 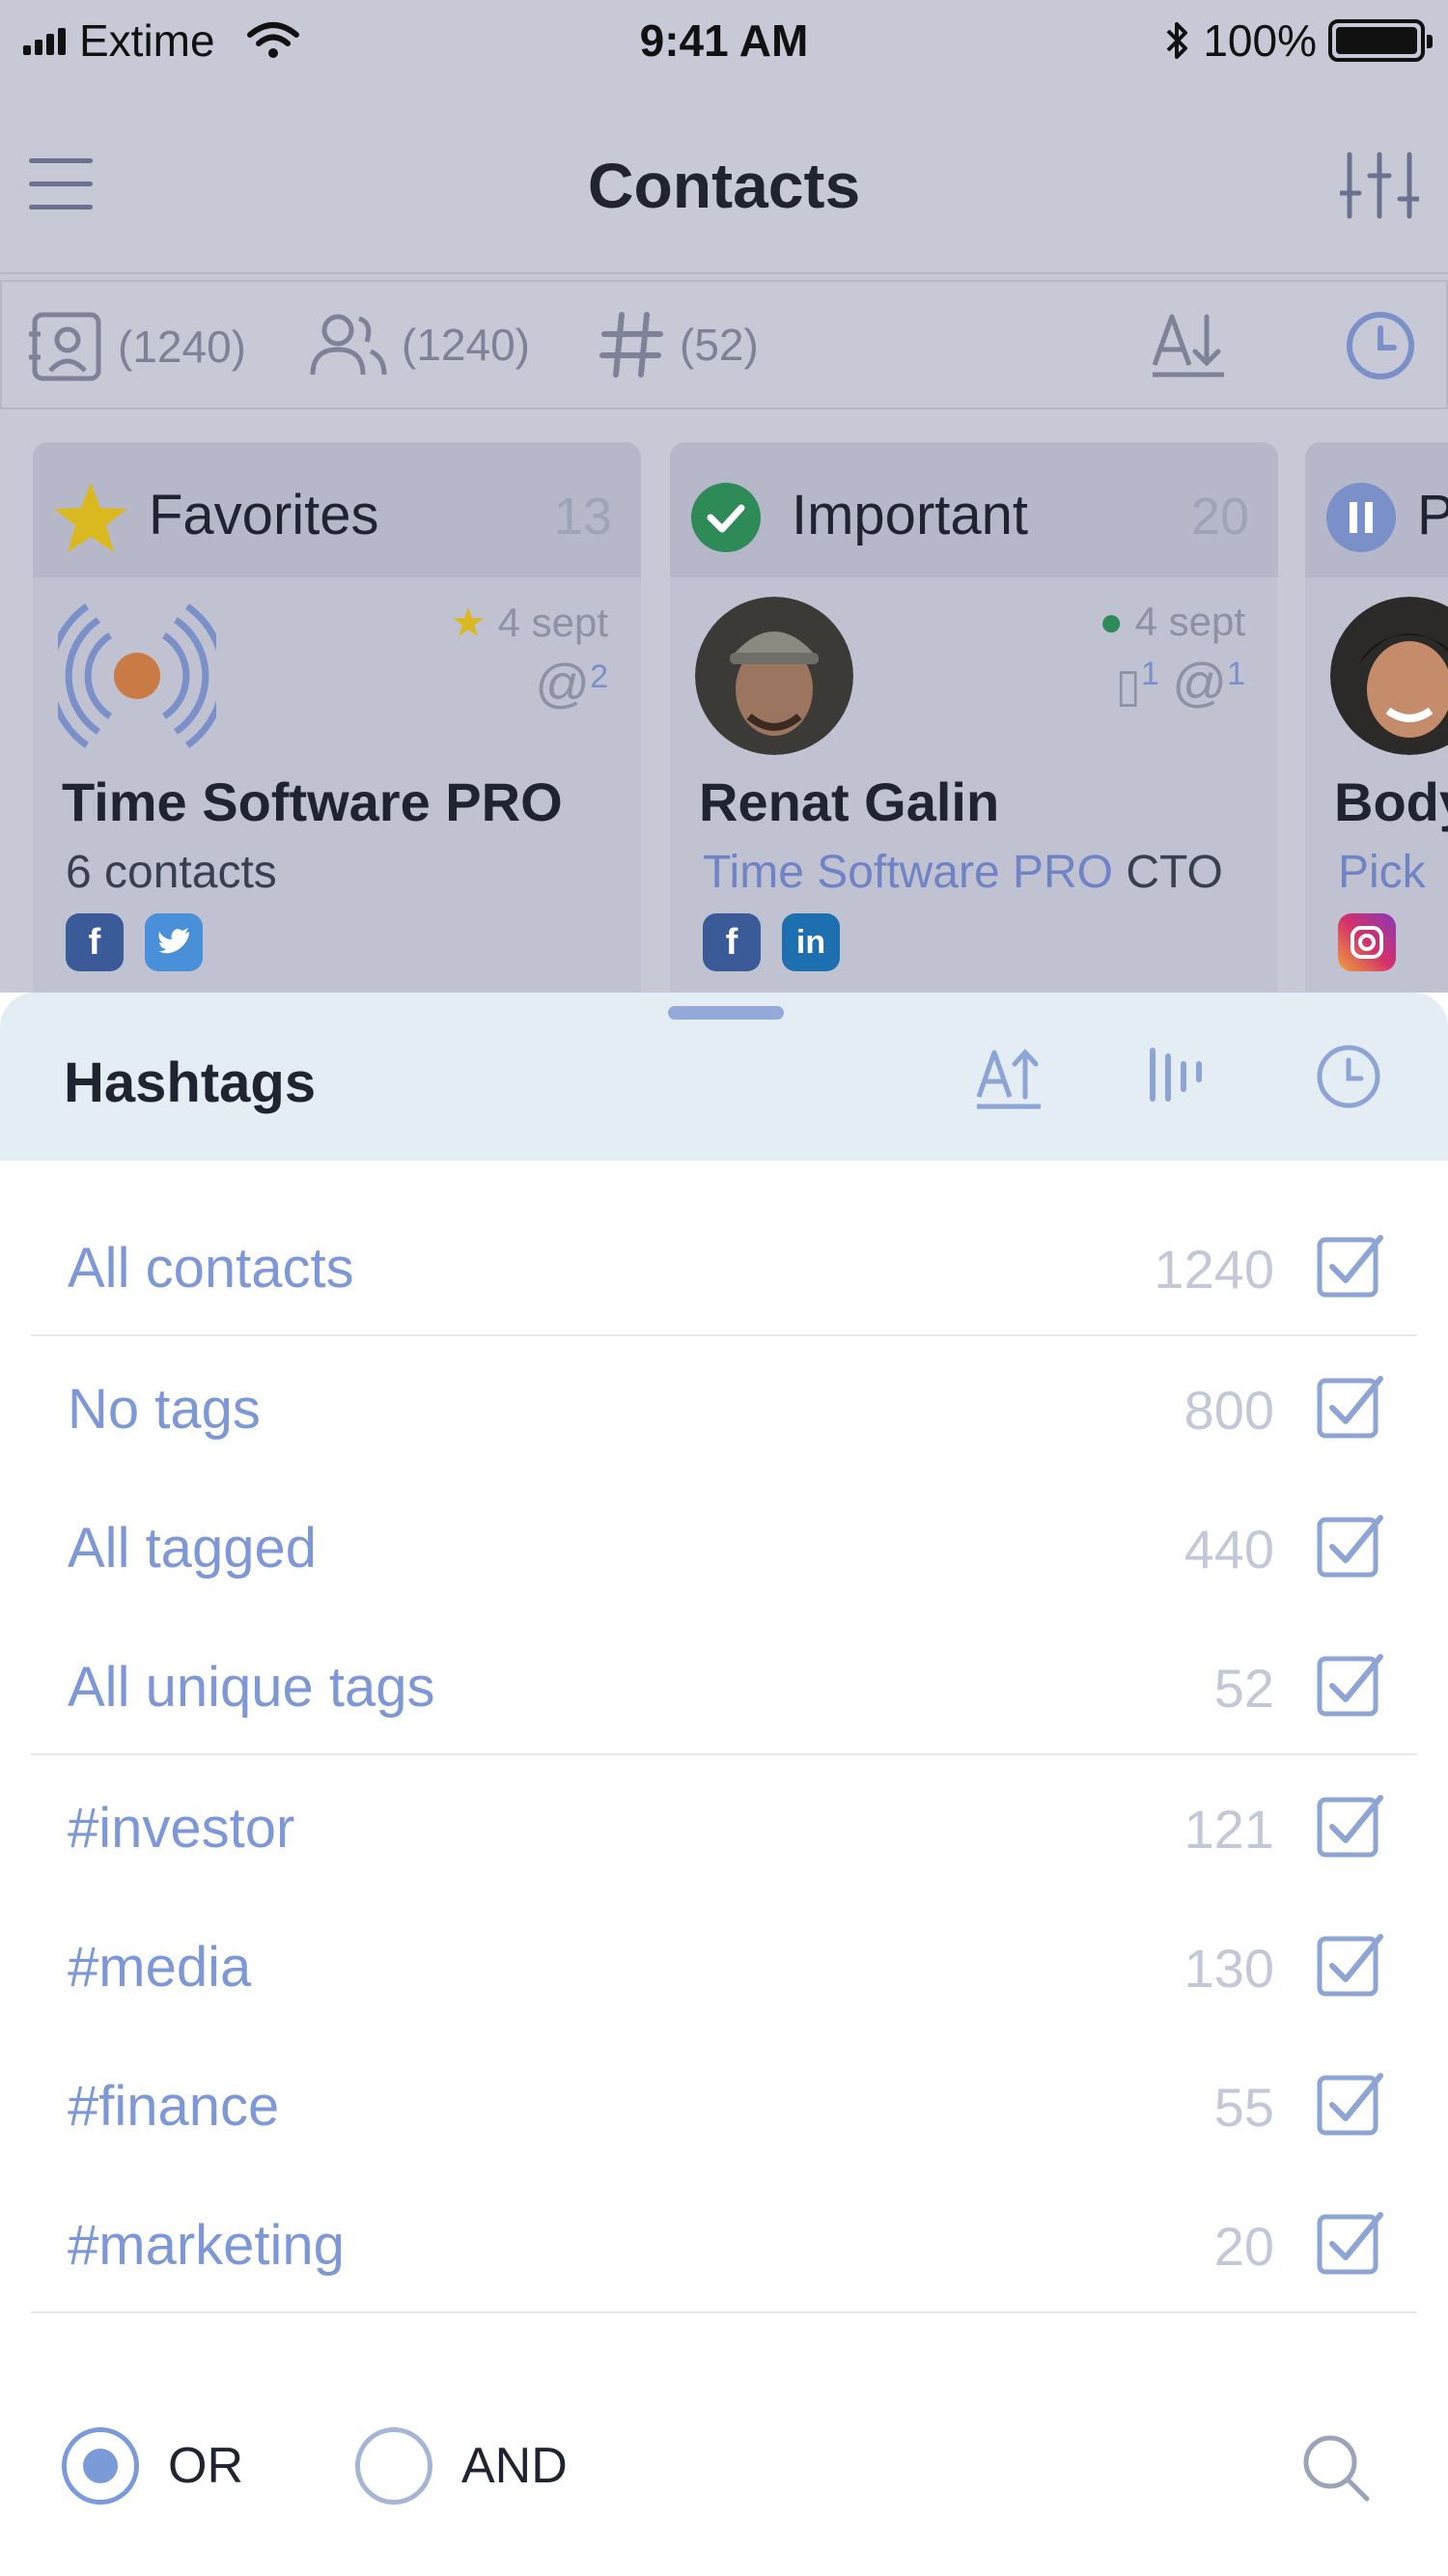 I want to click on tags-count: (52), so click(x=720, y=345).